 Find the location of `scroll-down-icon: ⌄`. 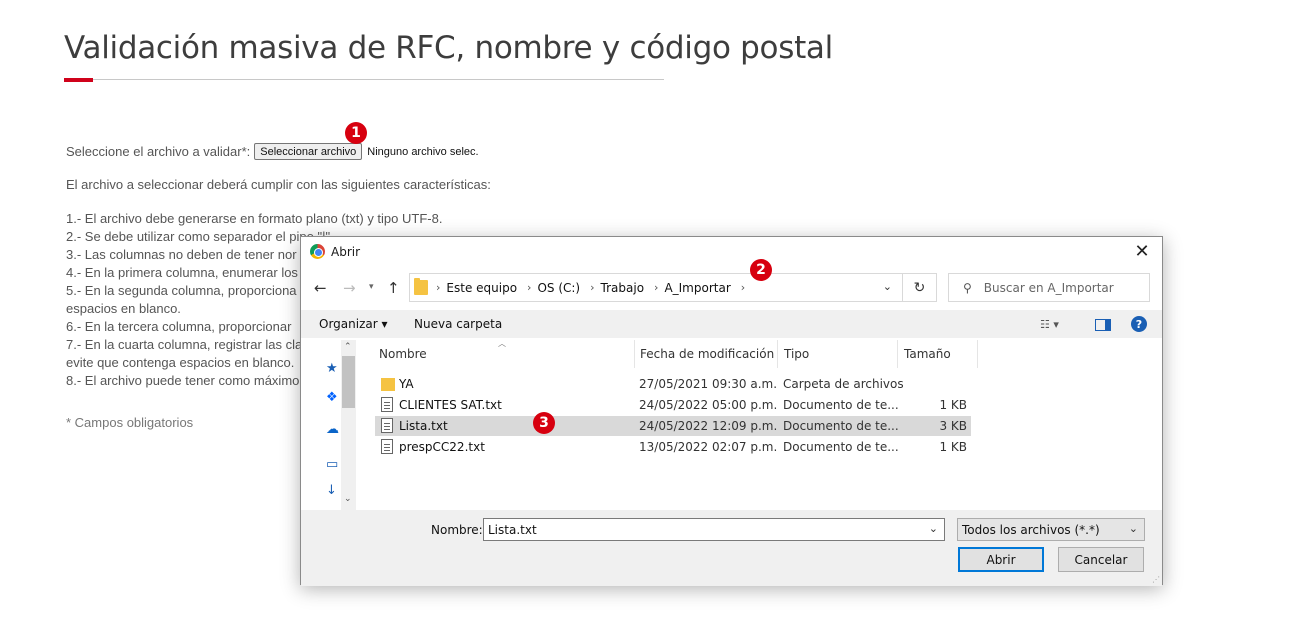

scroll-down-icon: ⌄ is located at coordinates (348, 499).